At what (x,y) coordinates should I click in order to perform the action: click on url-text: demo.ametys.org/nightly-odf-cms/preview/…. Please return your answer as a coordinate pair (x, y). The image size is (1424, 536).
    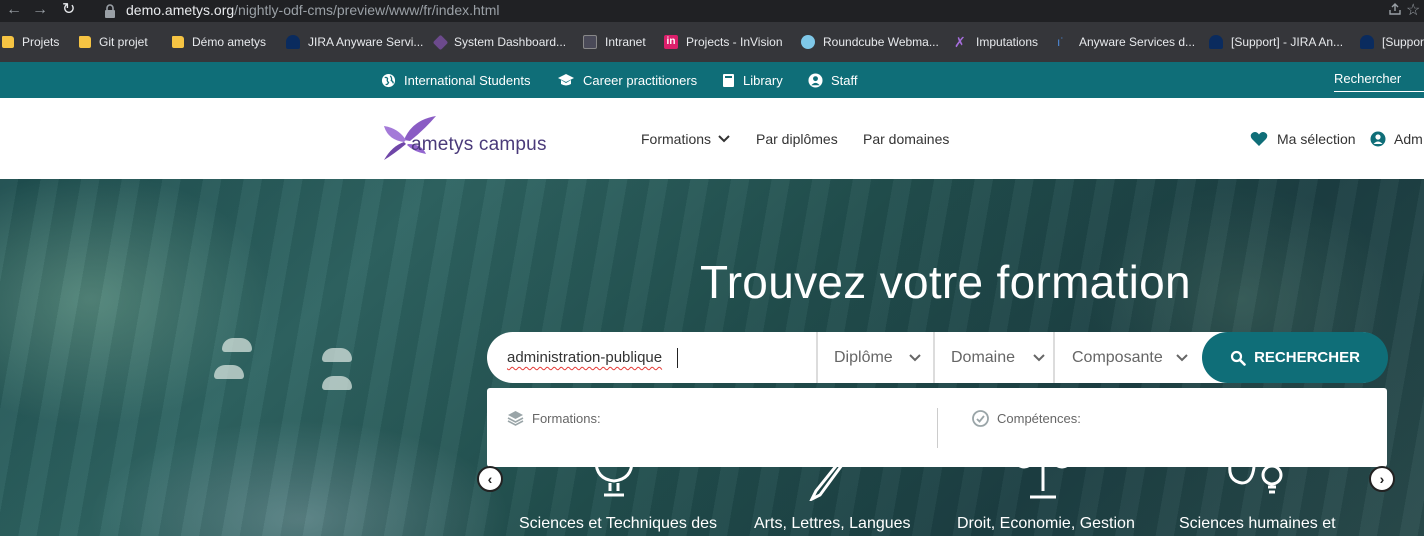
    Looking at the image, I should click on (312, 10).